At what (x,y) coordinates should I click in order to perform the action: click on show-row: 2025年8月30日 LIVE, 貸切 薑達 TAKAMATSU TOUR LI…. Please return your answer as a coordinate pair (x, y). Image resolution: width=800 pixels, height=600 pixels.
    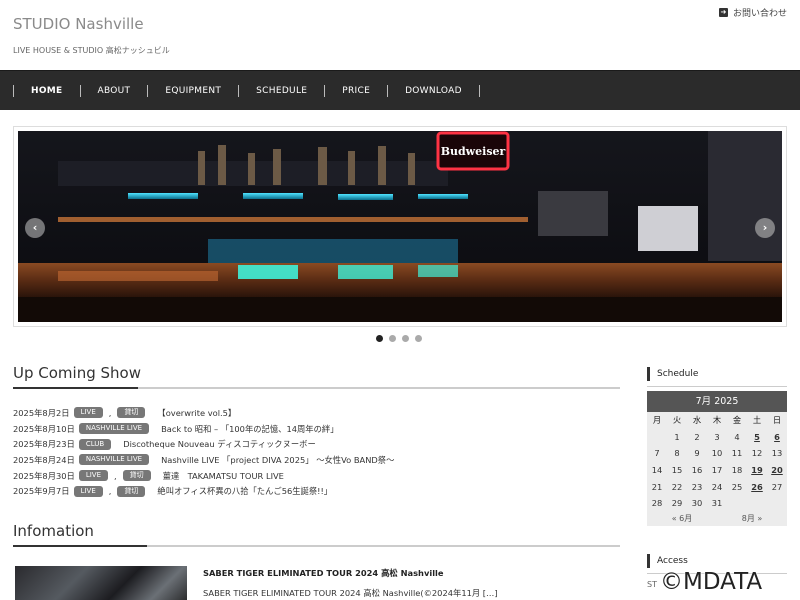
    Looking at the image, I should click on (148, 476).